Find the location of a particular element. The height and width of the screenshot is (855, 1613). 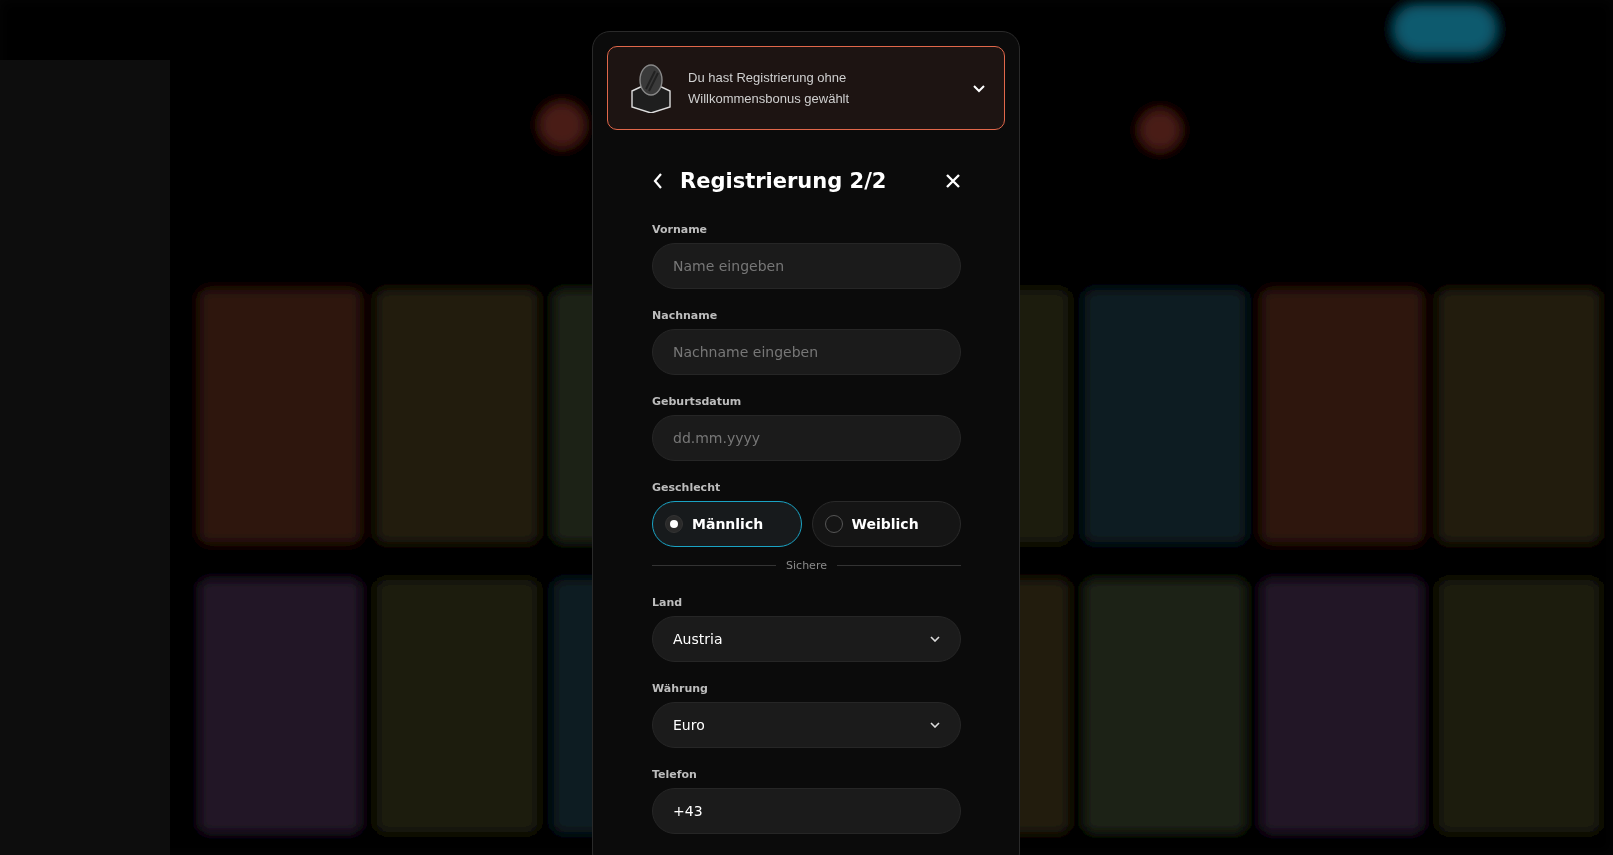

dialog-title: Registrierung 2/2 is located at coordinates (784, 181).